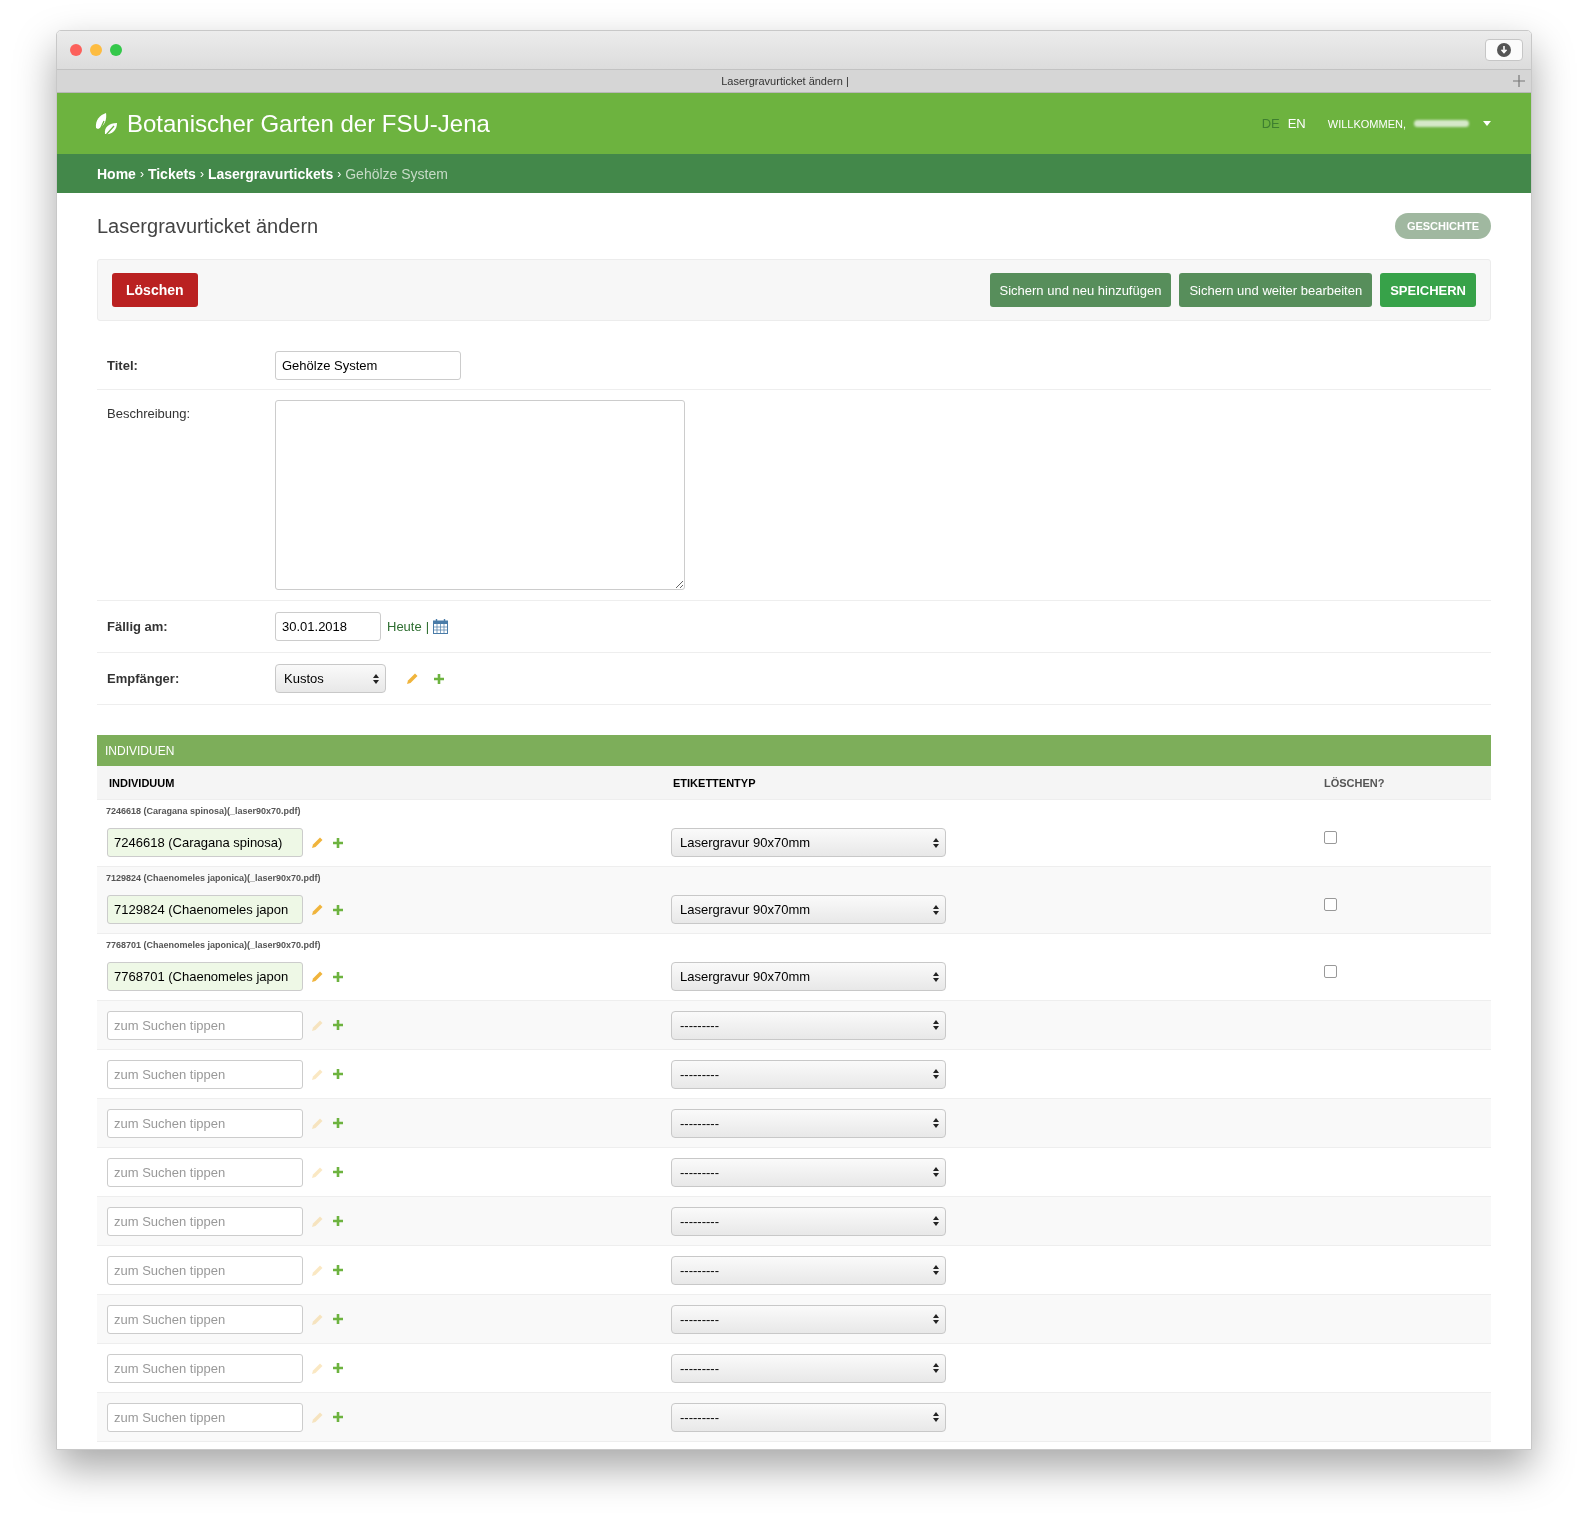 The width and height of the screenshot is (1588, 1529). What do you see at coordinates (76, 50) in the screenshot?
I see `close-icon` at bounding box center [76, 50].